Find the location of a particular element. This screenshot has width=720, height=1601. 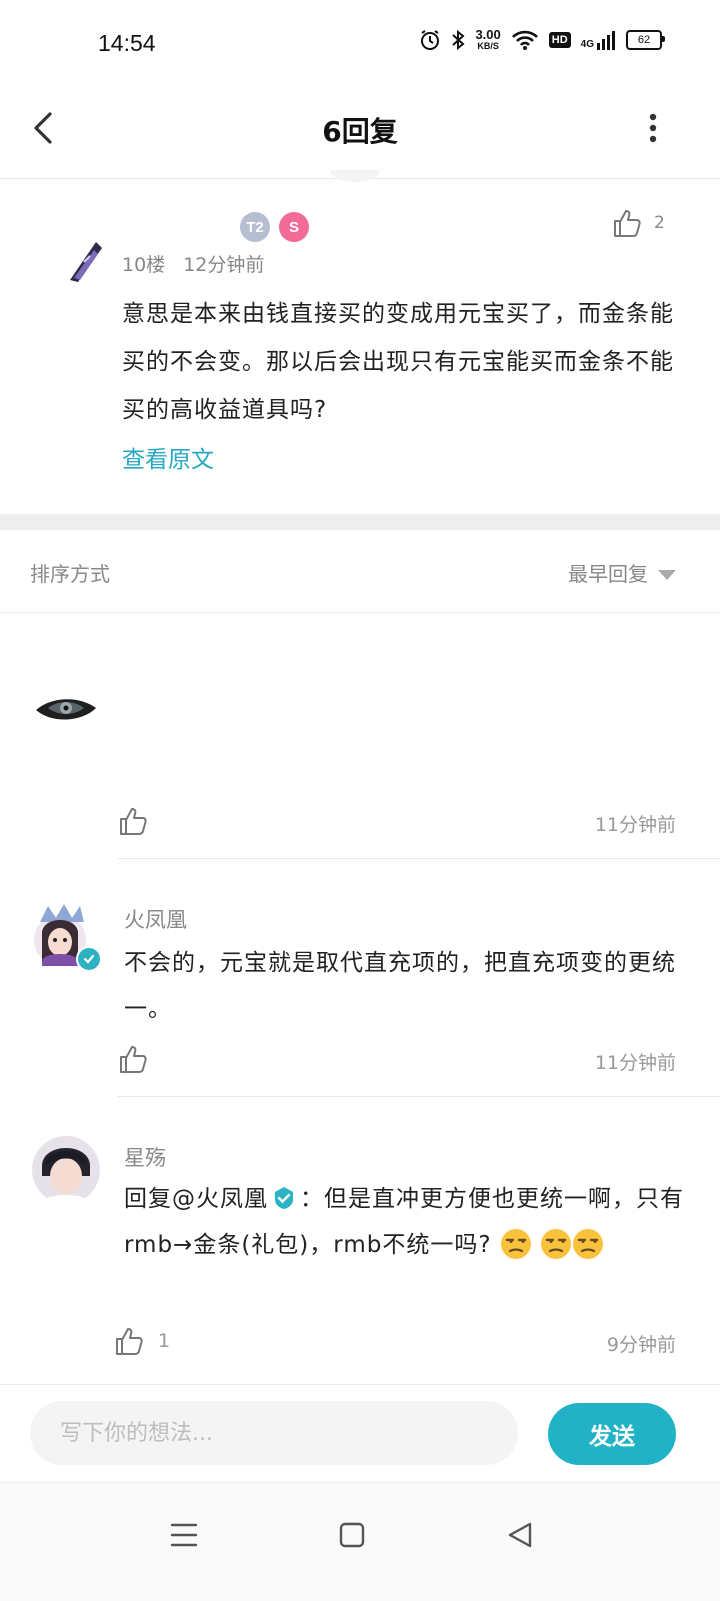

sort-label: 排序方式 is located at coordinates (70, 574).